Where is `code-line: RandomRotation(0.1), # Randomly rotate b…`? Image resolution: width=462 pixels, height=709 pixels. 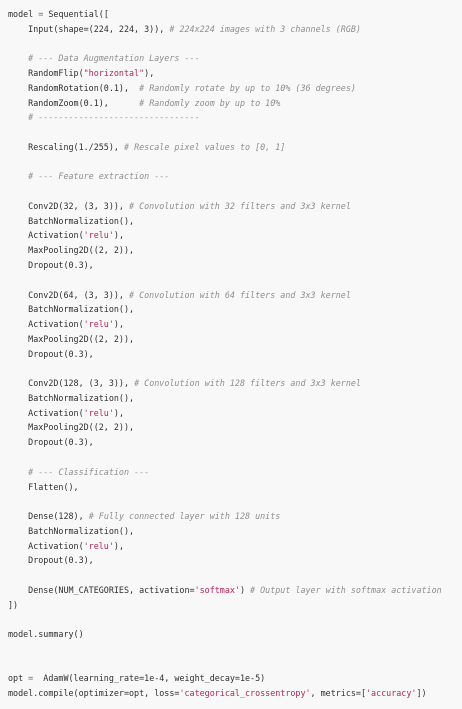
code-line: RandomRotation(0.1), # Randomly rotate b… is located at coordinates (235, 88).